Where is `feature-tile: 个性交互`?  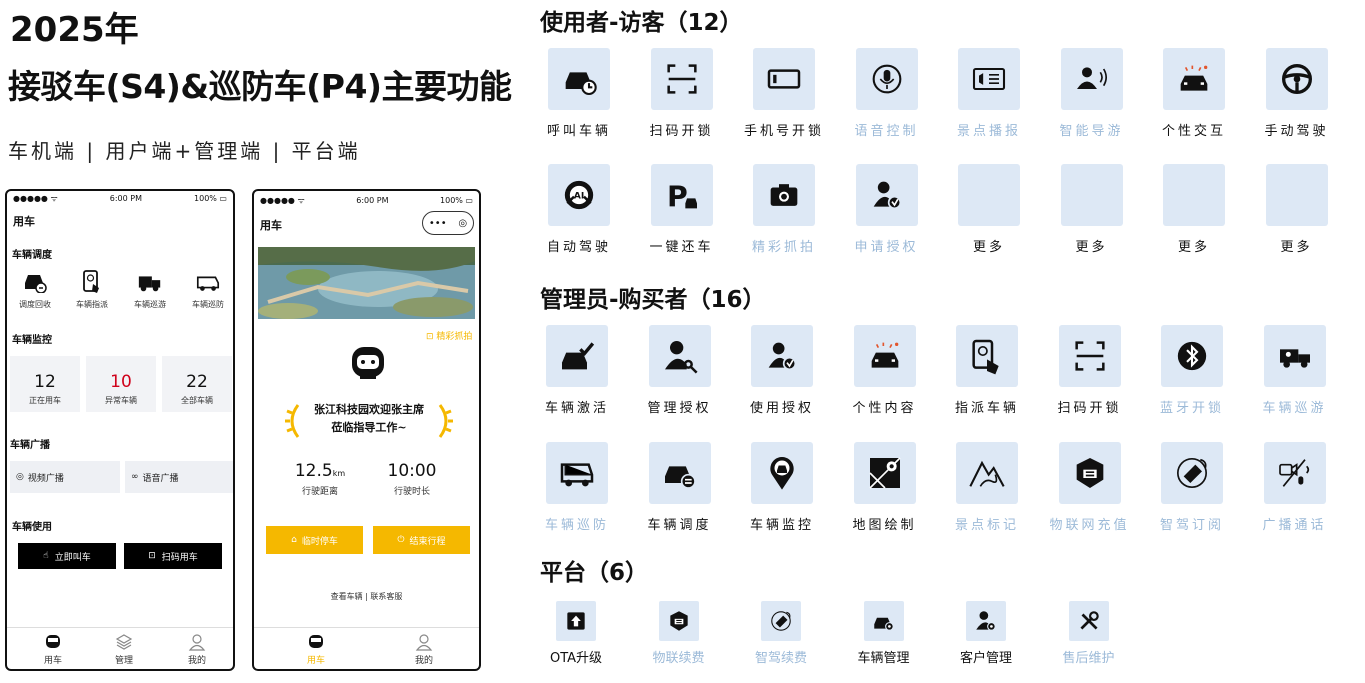
feature-tile: 个性交互 is located at coordinates (1194, 93).